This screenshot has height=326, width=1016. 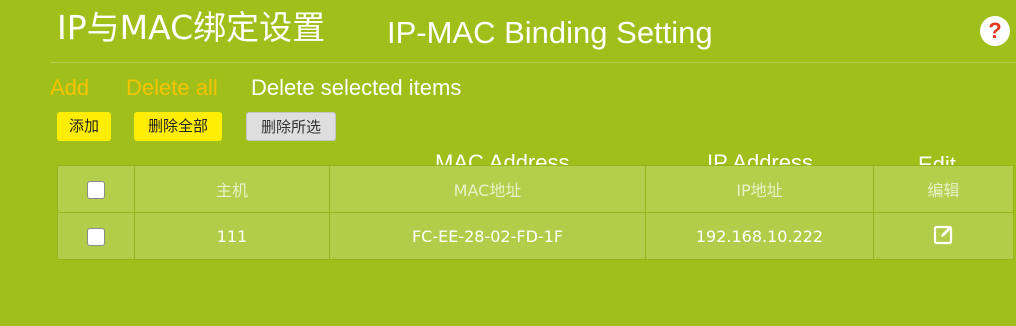 I want to click on delete-selected-button: 删除所选, so click(x=291, y=126).